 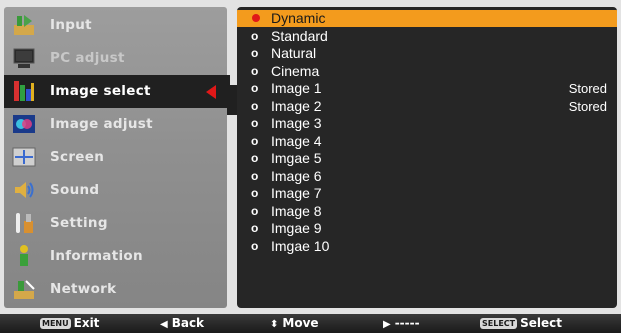 What do you see at coordinates (24, 25) in the screenshot?
I see `input-icon` at bounding box center [24, 25].